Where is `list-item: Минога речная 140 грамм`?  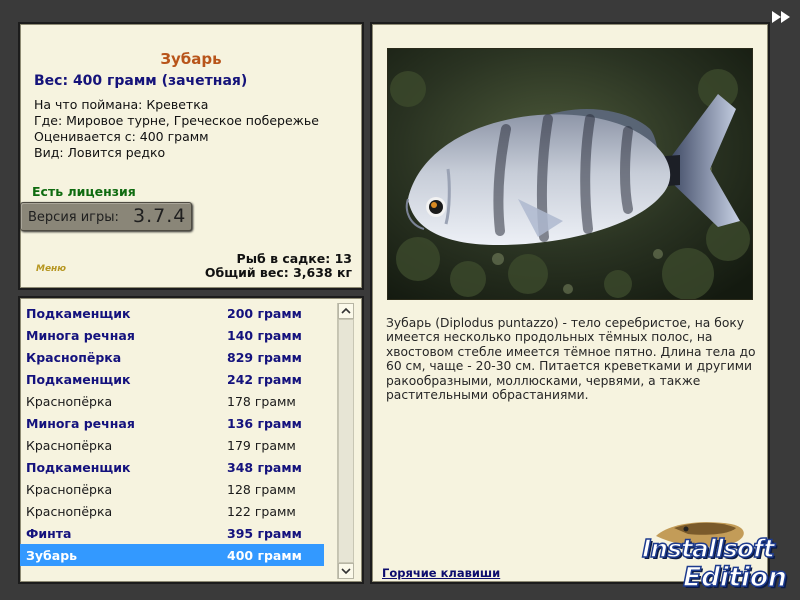
list-item: Минога речная 140 грамм is located at coordinates (172, 335).